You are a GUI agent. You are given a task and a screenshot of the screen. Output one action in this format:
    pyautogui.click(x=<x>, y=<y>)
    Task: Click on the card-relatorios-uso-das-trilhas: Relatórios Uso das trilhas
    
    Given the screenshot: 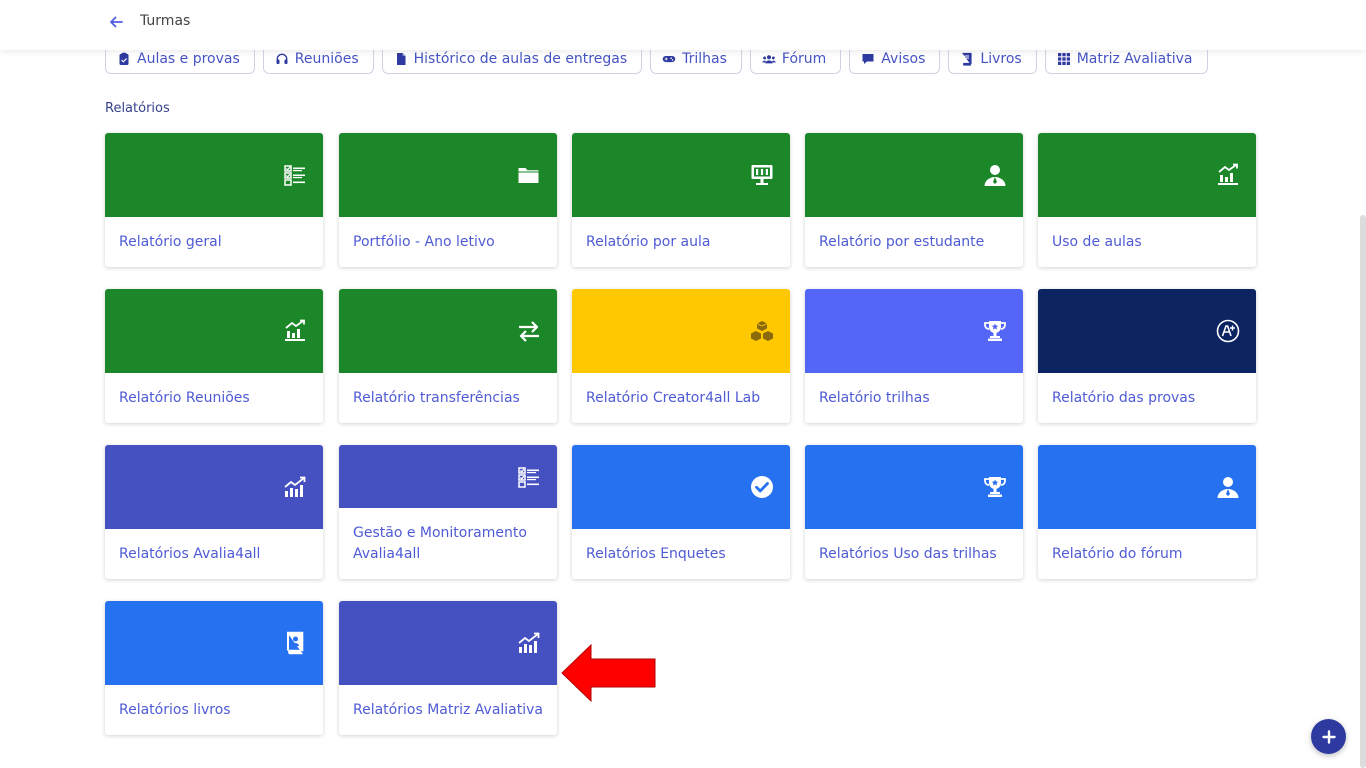 What is the action you would take?
    pyautogui.click(x=914, y=512)
    